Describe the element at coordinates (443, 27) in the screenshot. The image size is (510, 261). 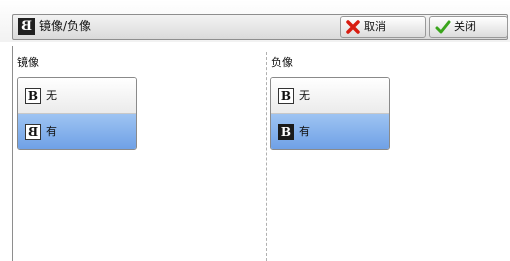
I see `green-check-icon` at that location.